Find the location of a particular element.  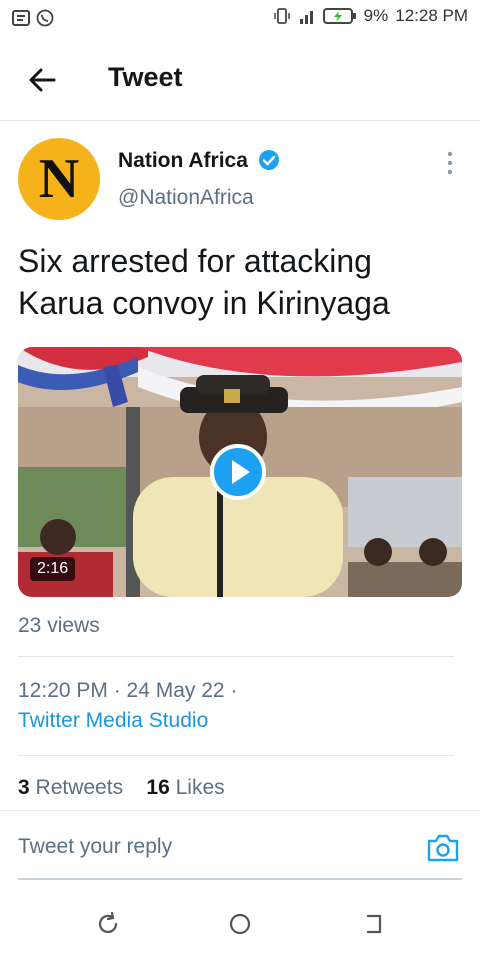

author-name: Nation Africa is located at coordinates (183, 161).